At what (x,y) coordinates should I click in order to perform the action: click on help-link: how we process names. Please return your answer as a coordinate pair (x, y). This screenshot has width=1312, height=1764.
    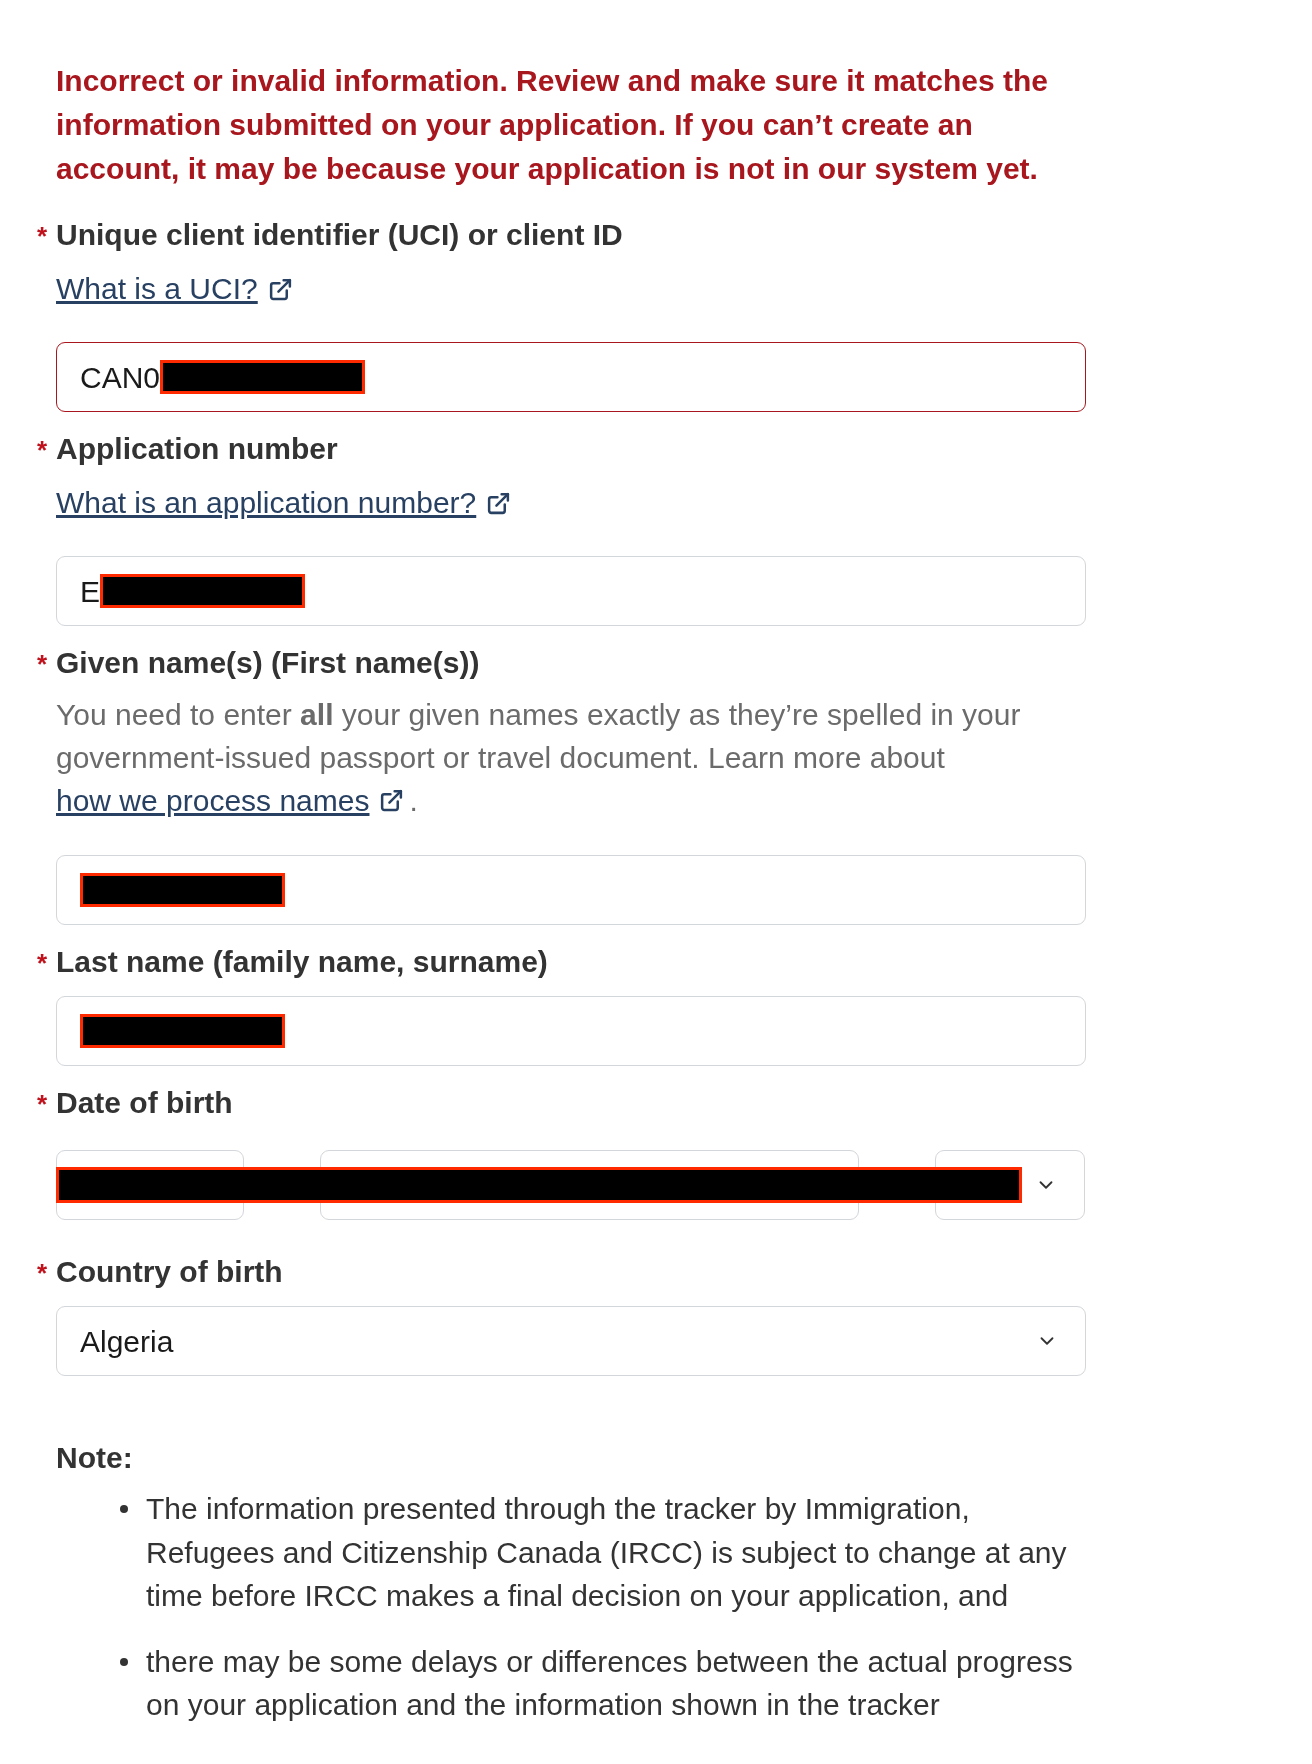
    Looking at the image, I should click on (230, 800).